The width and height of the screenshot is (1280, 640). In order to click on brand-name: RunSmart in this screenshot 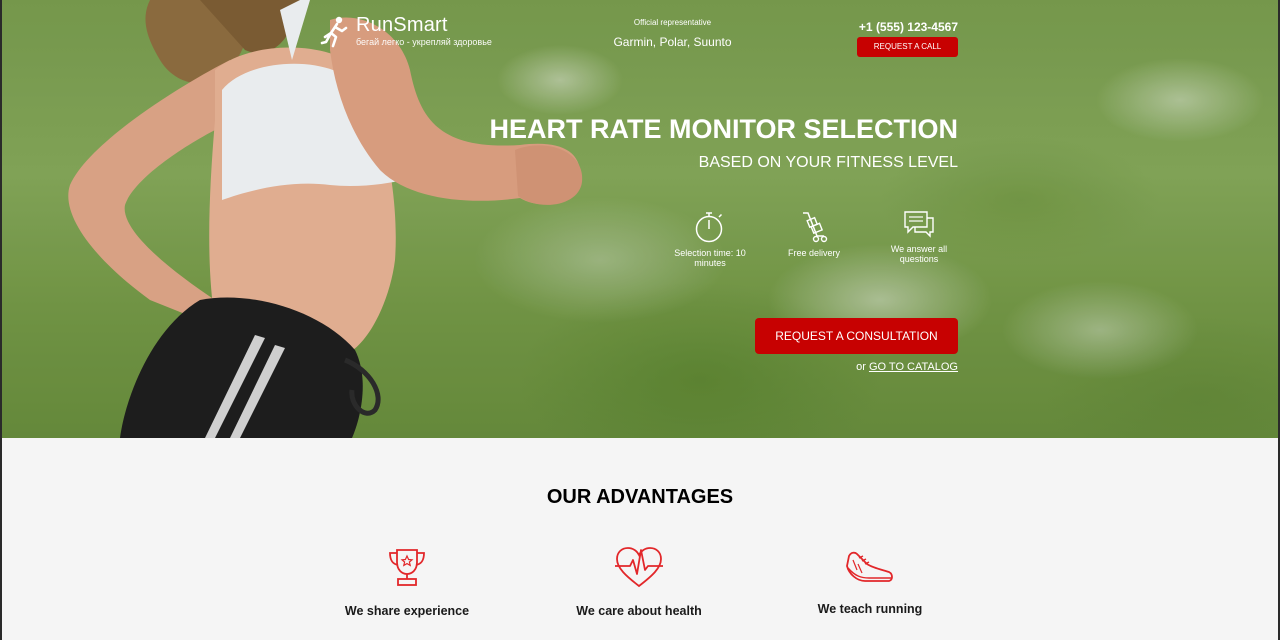, I will do `click(402, 25)`.